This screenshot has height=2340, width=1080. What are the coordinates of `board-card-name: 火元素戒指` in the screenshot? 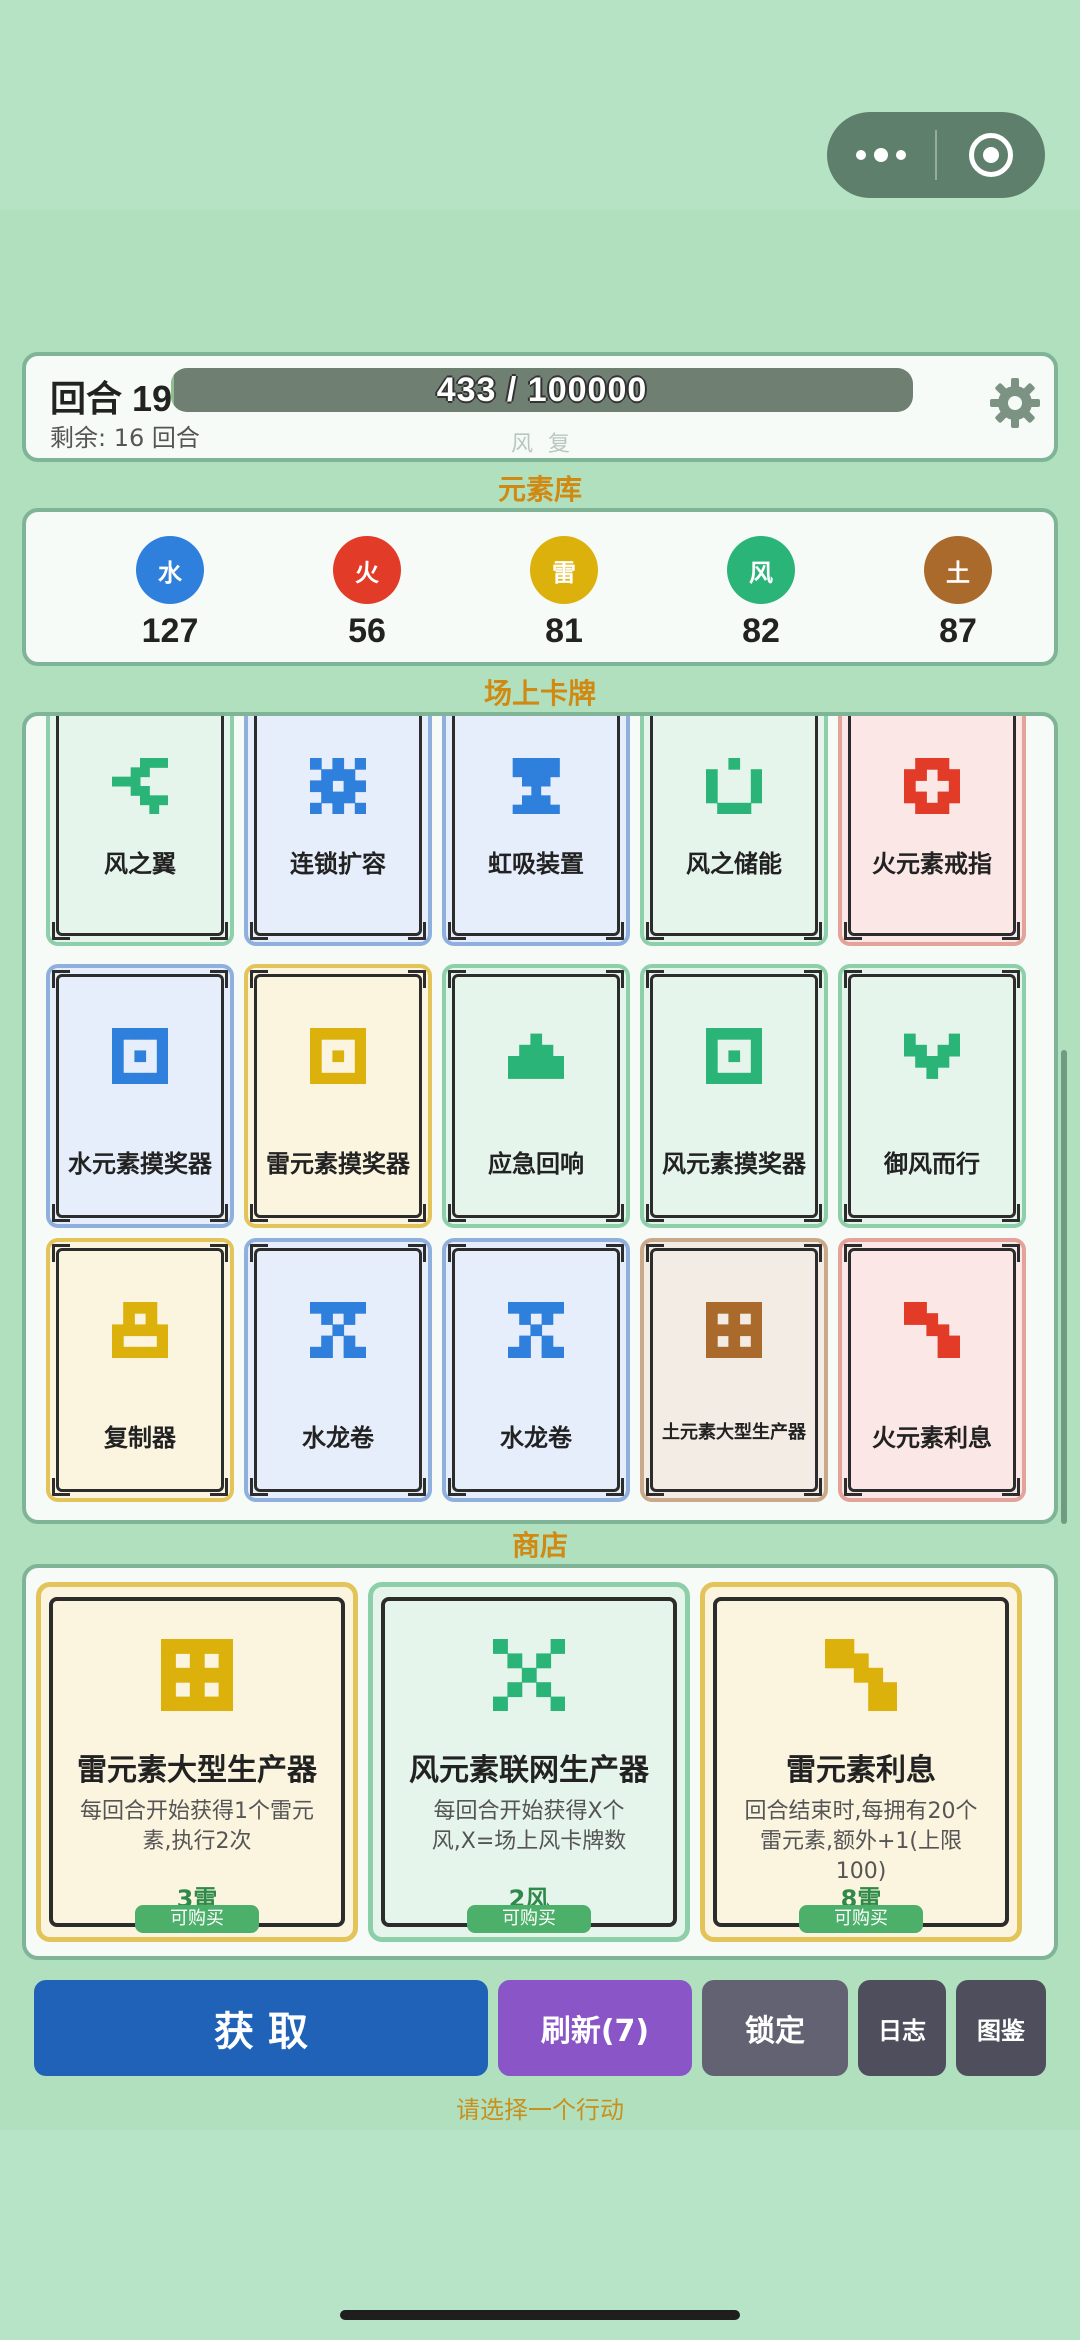 It's located at (932, 864).